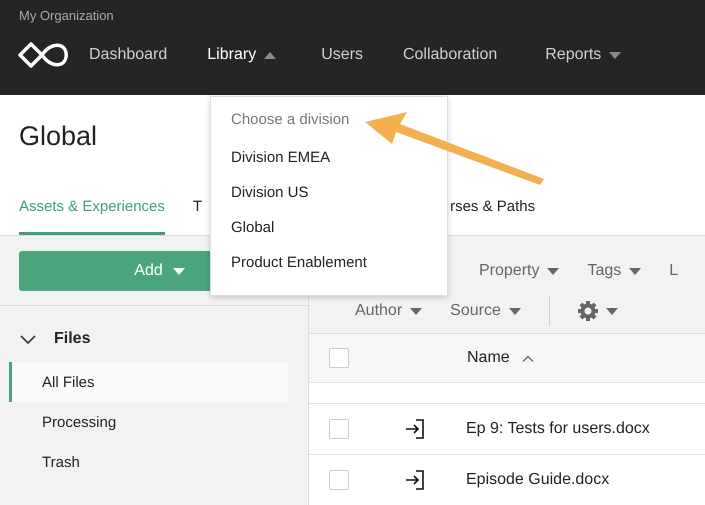 This screenshot has width=705, height=505. Describe the element at coordinates (488, 358) in the screenshot. I see `column-header: Name` at that location.